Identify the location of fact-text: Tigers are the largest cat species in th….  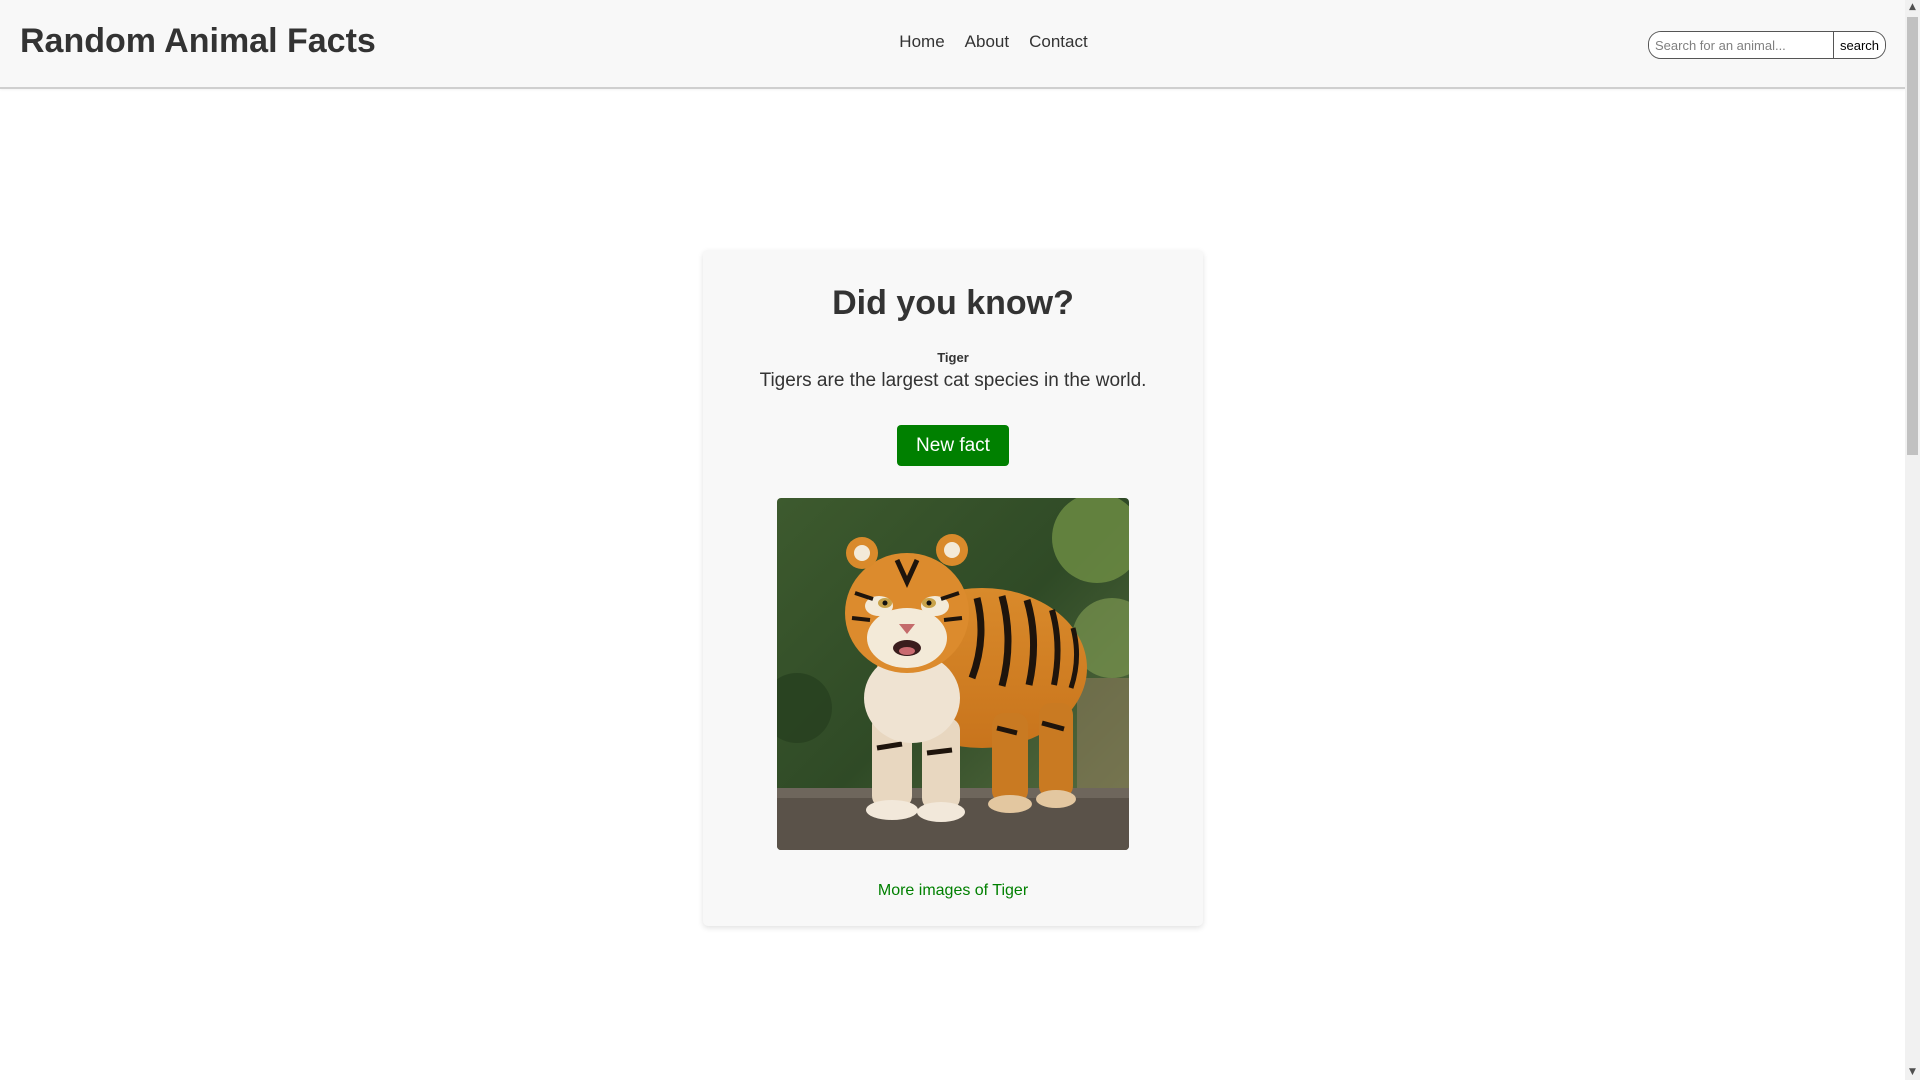
(953, 380).